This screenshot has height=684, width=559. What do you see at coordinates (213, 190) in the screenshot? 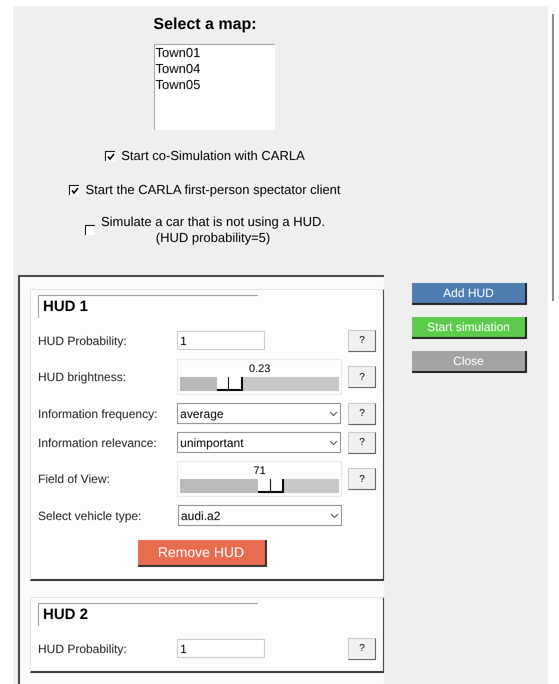
I see `option-label: Start the CARLA first-person spectator client` at bounding box center [213, 190].